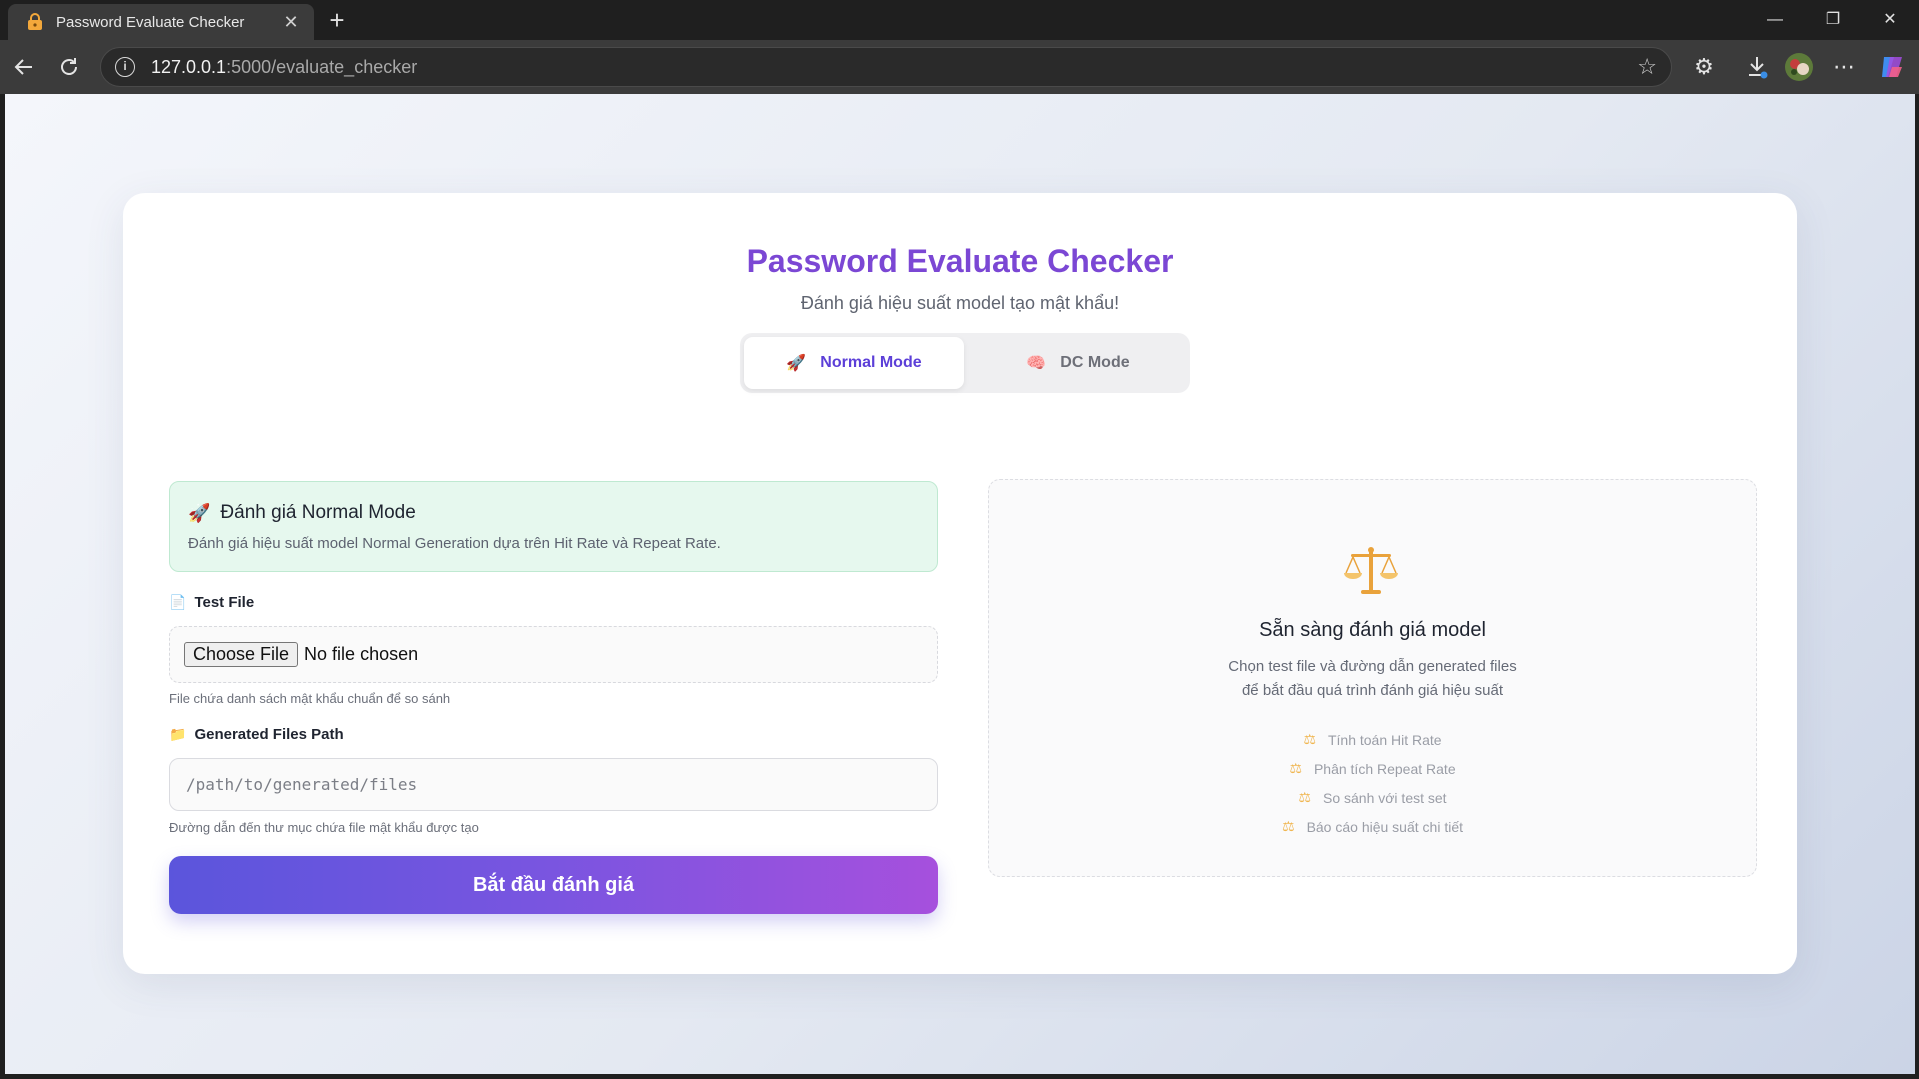 The width and height of the screenshot is (1919, 1079). Describe the element at coordinates (1384, 739) in the screenshot. I see `feature-label: Tính toán Hit Rate` at that location.